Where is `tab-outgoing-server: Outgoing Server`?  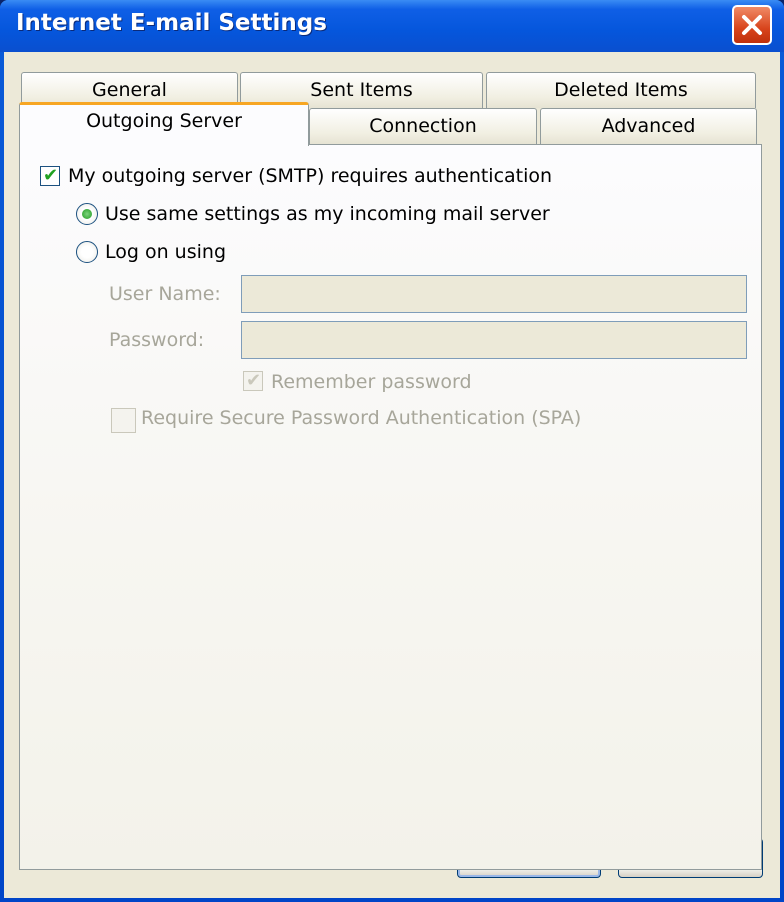
tab-outgoing-server: Outgoing Server is located at coordinates (164, 124).